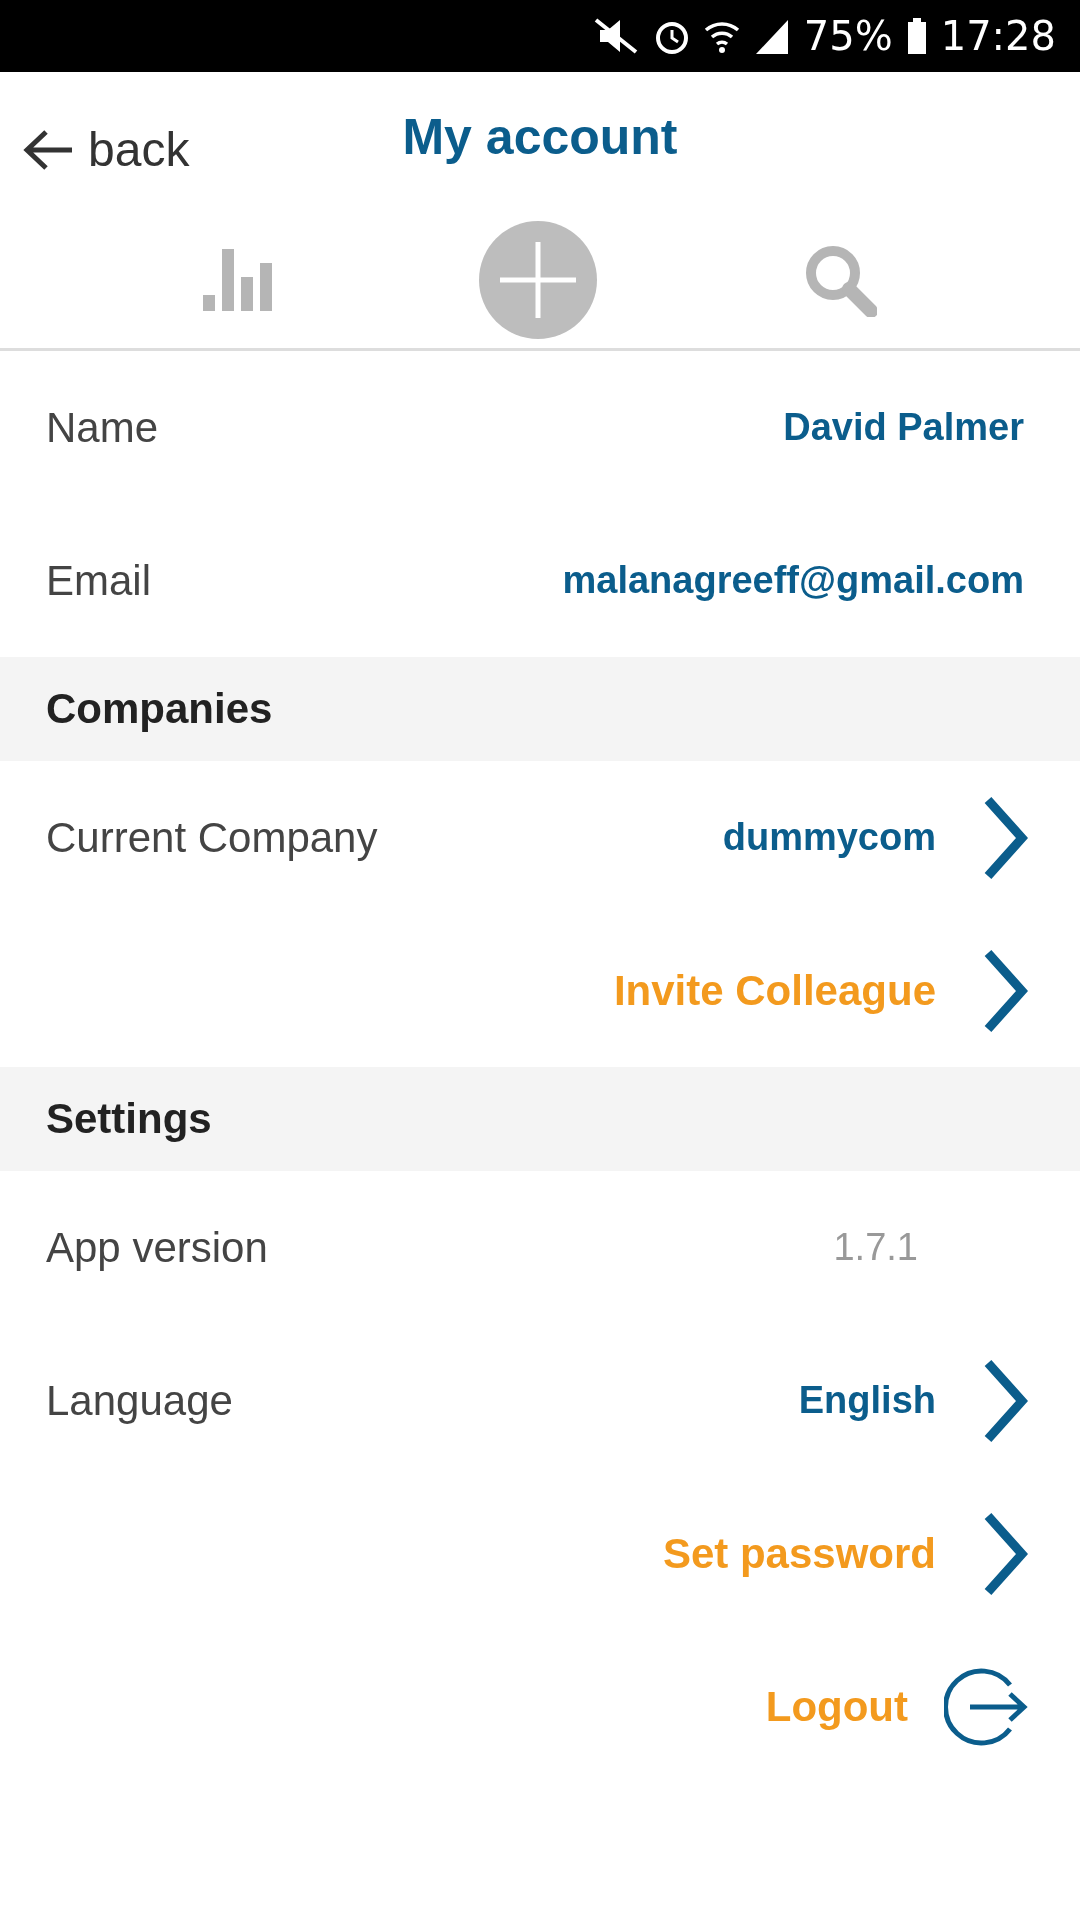 Image resolution: width=1080 pixels, height=1920 pixels. I want to click on row-label: App version, so click(157, 1247).